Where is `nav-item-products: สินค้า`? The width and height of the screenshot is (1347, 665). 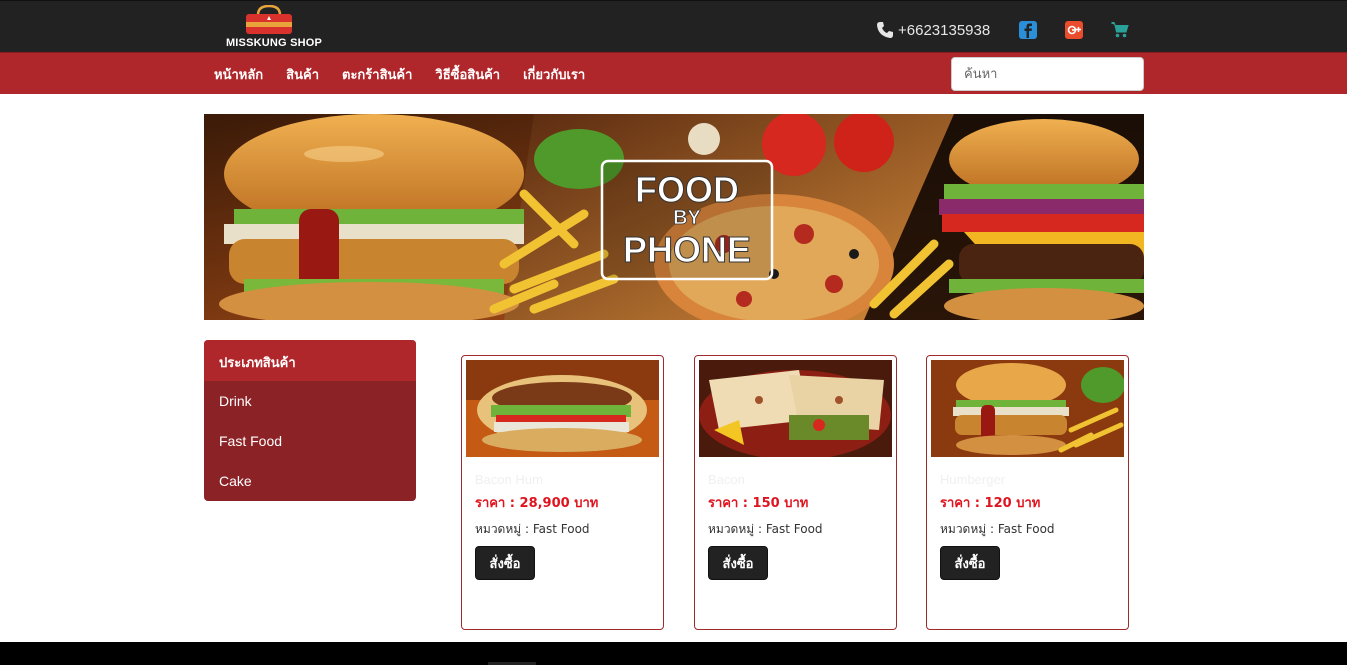 nav-item-products: สินค้า is located at coordinates (302, 74).